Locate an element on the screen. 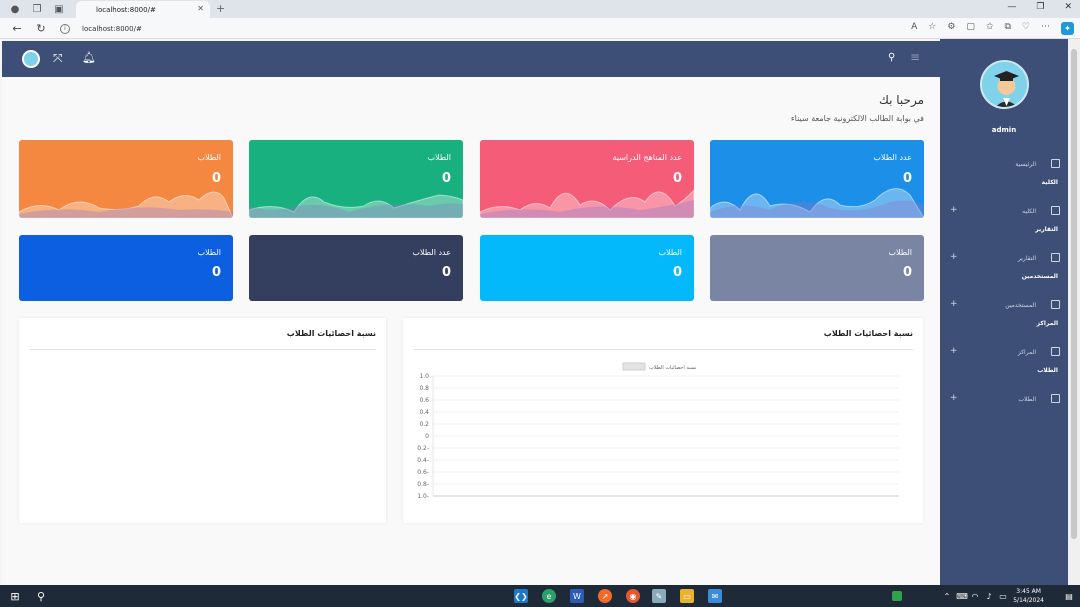 The image size is (1080, 607). profile-icon: ● is located at coordinates (15, 9).